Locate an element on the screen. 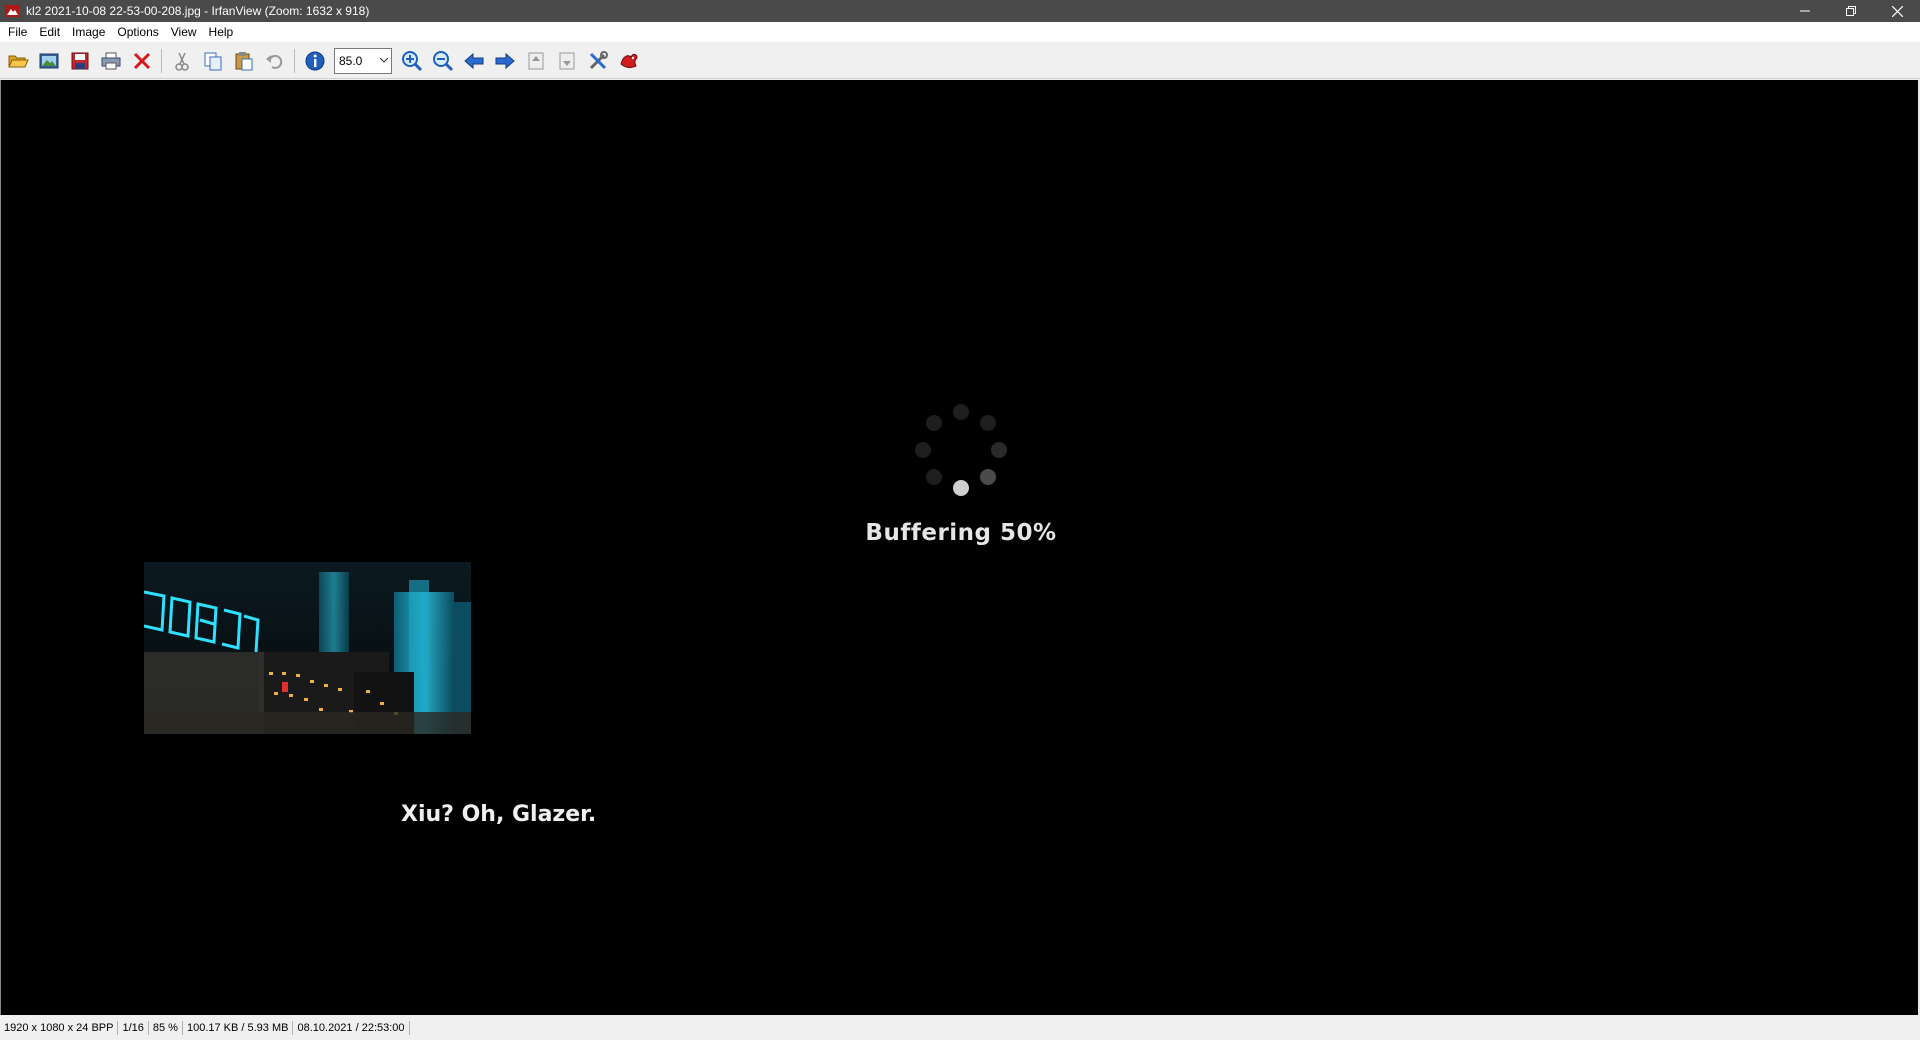 This screenshot has height=1040, width=1920. paste-button is located at coordinates (243, 61).